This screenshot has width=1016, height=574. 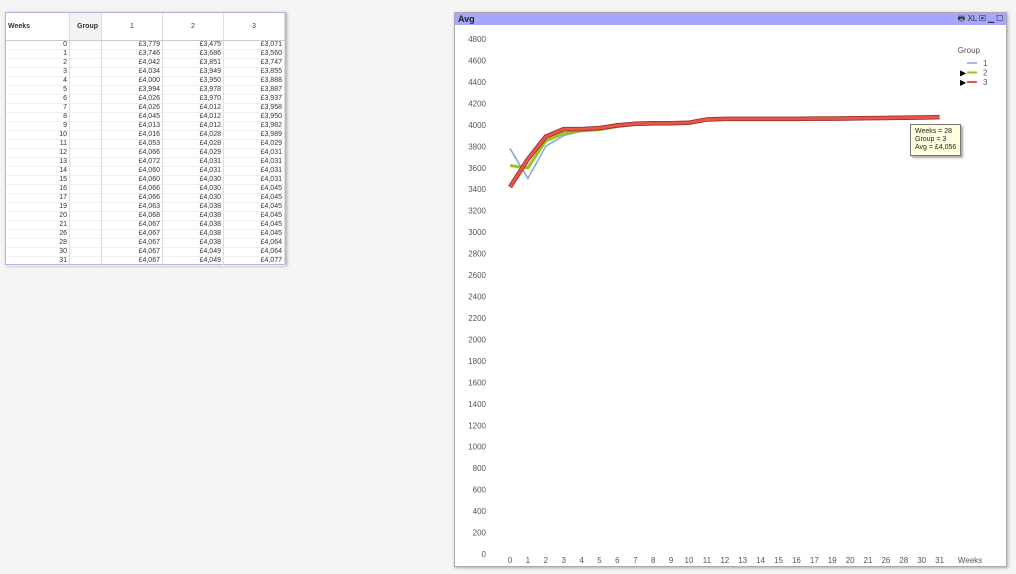 I want to click on value-cell: £4,068, so click(x=132, y=216).